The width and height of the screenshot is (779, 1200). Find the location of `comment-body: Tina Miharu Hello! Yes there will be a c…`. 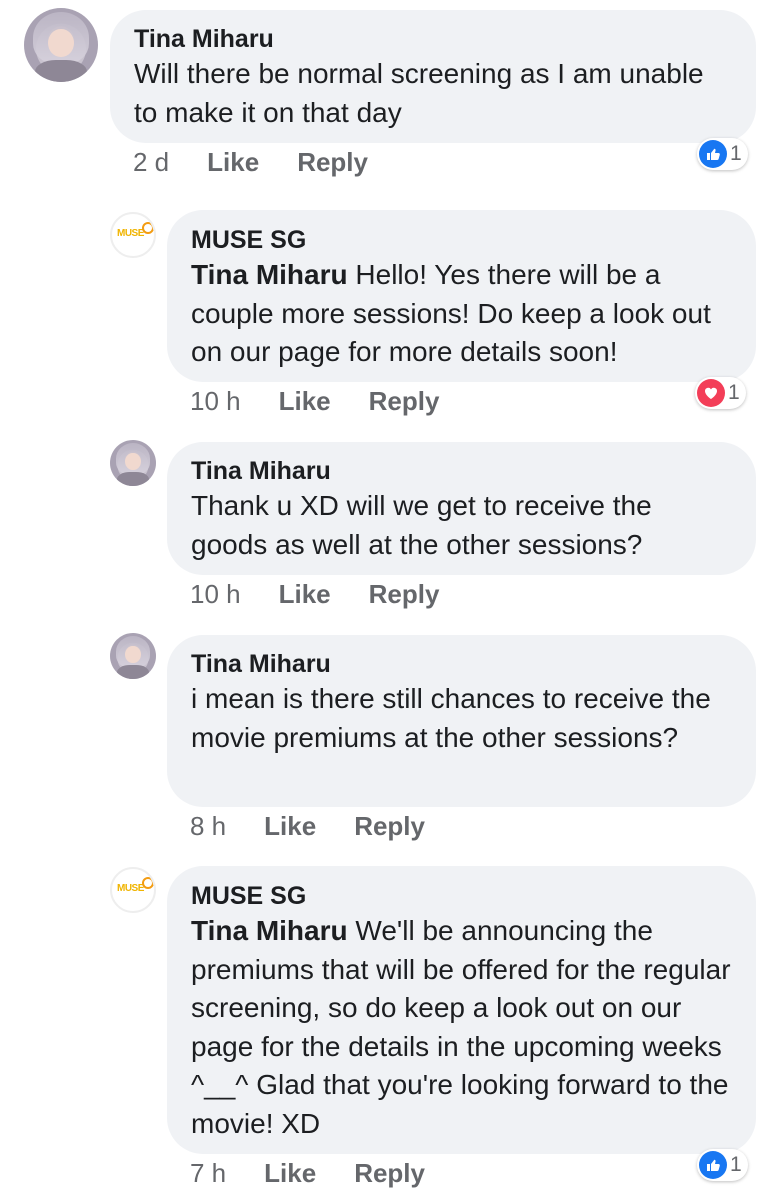

comment-body: Tina Miharu Hello! Yes there will be a c… is located at coordinates (462, 314).